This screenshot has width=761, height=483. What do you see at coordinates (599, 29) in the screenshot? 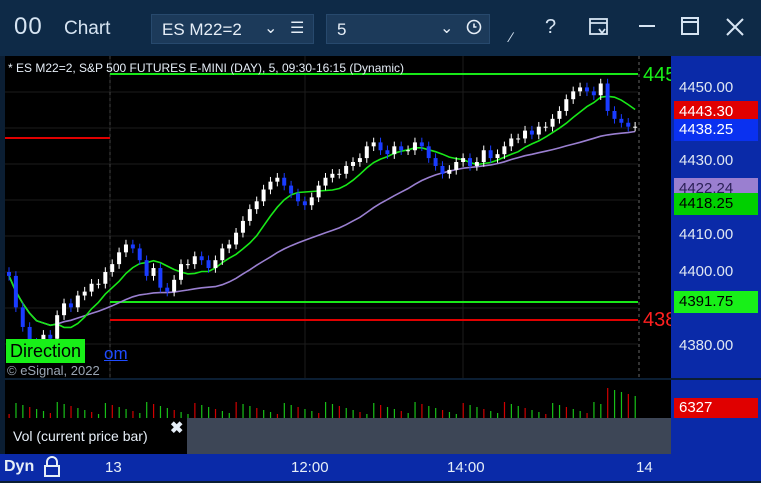
I see `page-settings-icon` at bounding box center [599, 29].